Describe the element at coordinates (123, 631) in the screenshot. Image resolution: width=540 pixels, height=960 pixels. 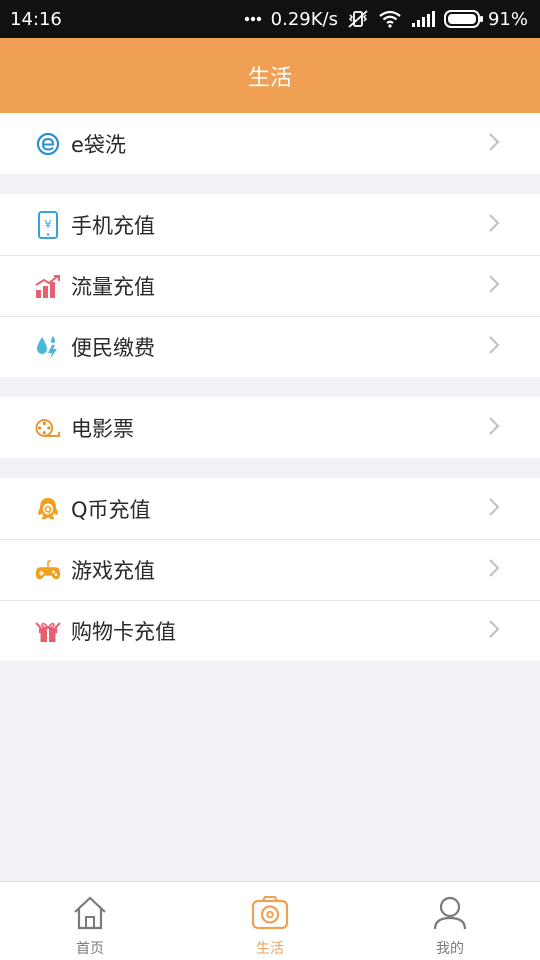
I see `list-item-label: 购物卡充值` at that location.